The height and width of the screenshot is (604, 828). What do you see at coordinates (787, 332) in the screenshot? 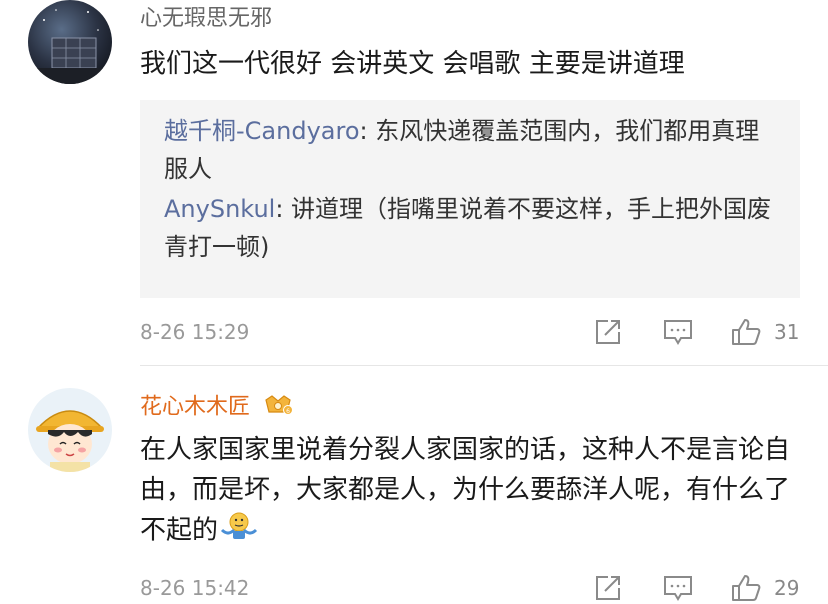
I see `like-count: 31` at bounding box center [787, 332].